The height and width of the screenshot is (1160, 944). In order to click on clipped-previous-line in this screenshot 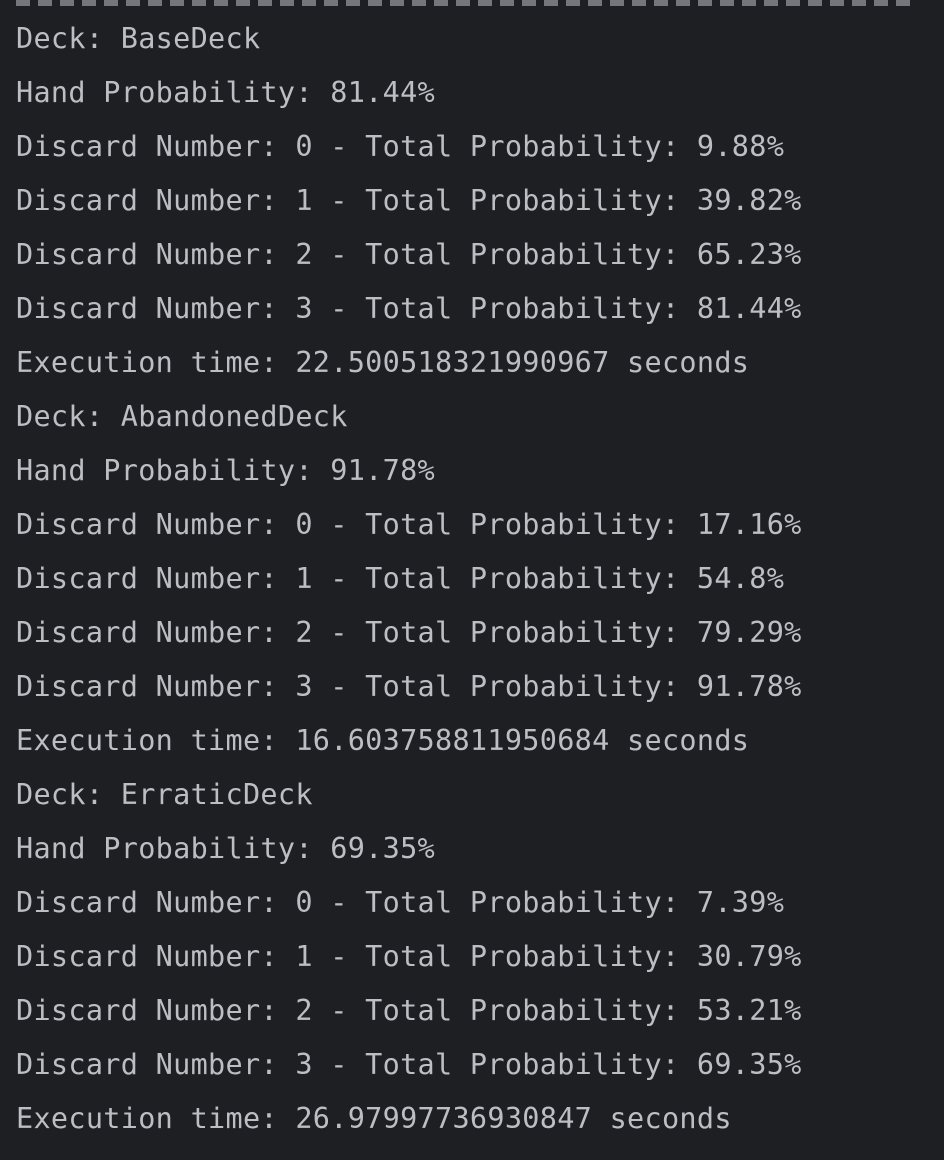, I will do `click(466, 3)`.